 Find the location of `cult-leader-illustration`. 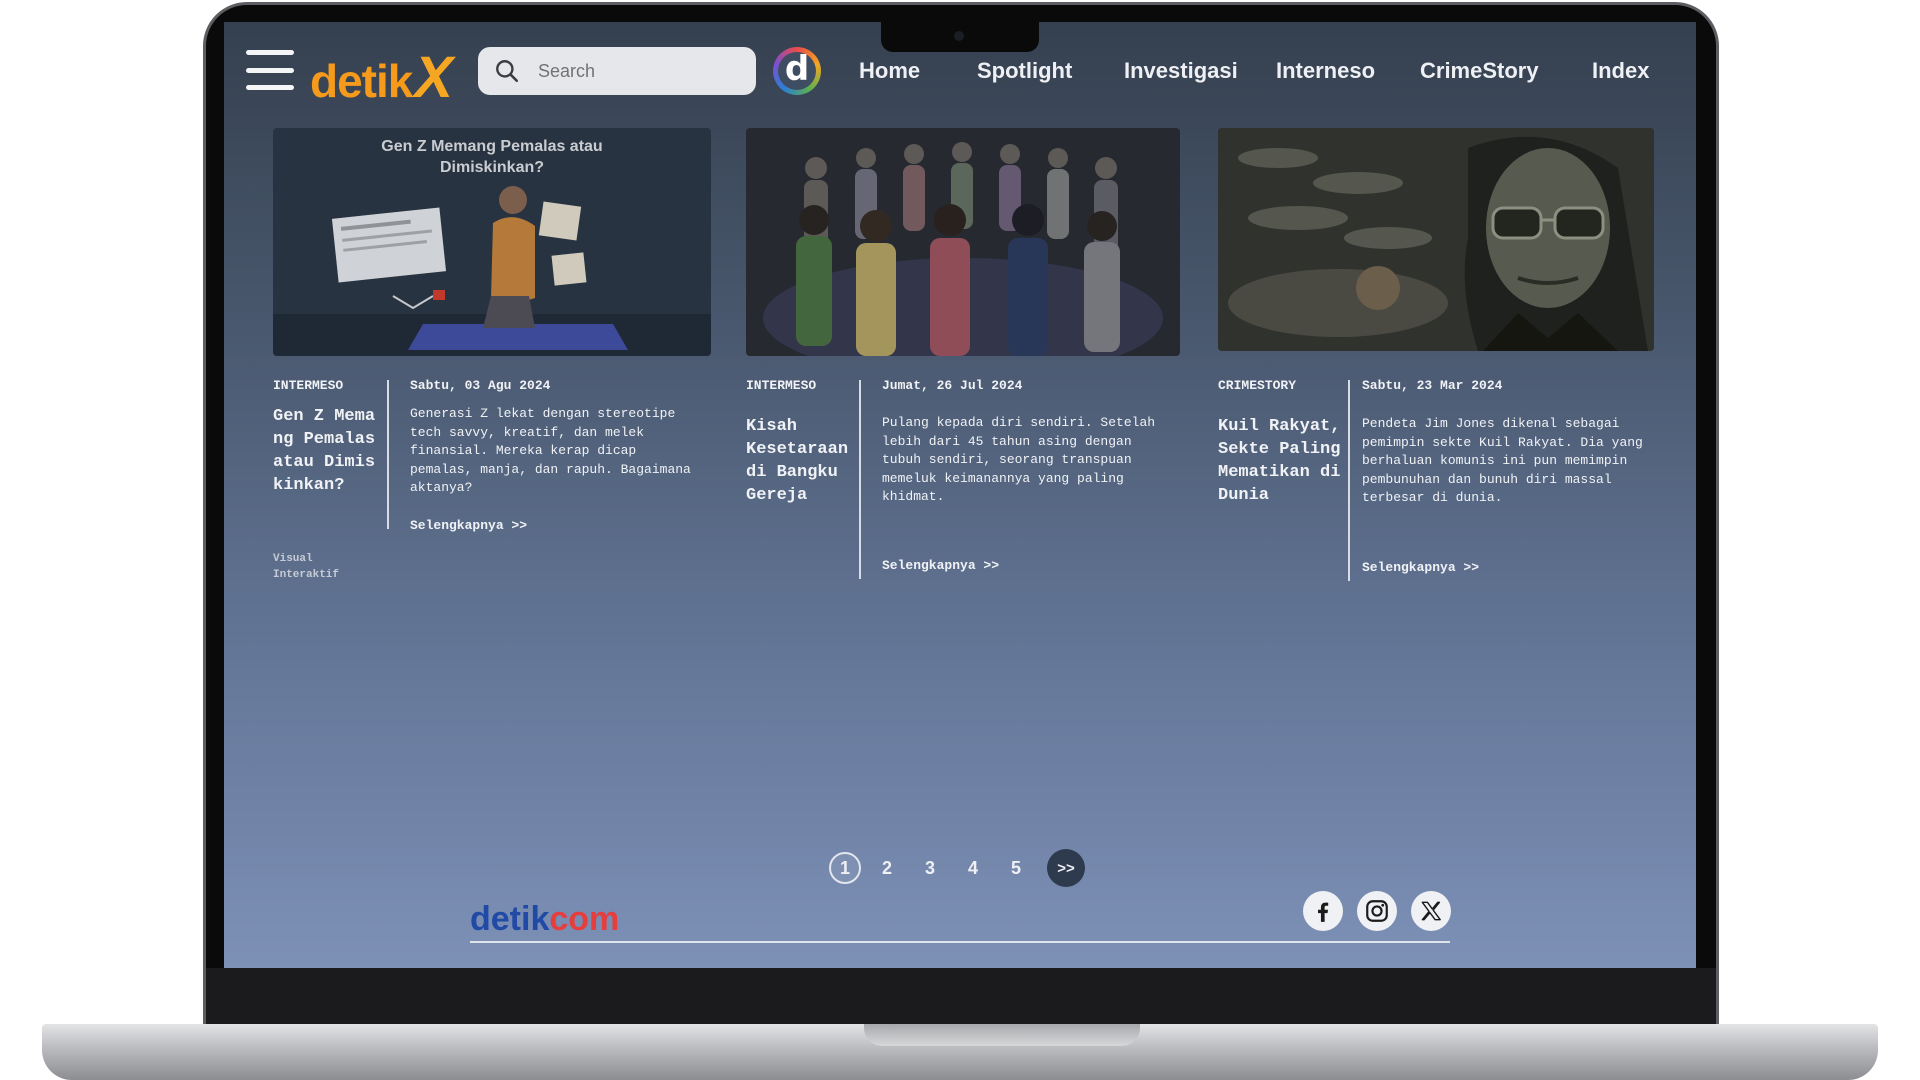

cult-leader-illustration is located at coordinates (1436, 239).